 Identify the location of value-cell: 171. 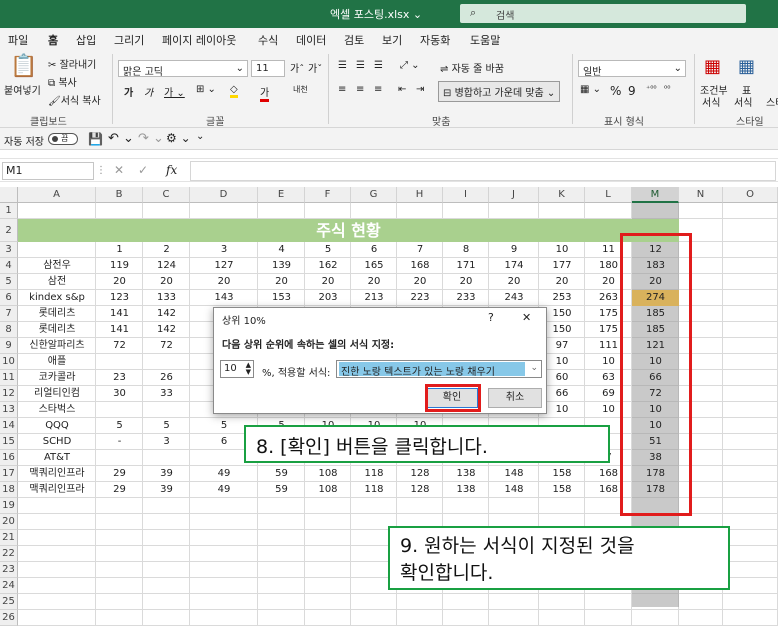
(466, 266).